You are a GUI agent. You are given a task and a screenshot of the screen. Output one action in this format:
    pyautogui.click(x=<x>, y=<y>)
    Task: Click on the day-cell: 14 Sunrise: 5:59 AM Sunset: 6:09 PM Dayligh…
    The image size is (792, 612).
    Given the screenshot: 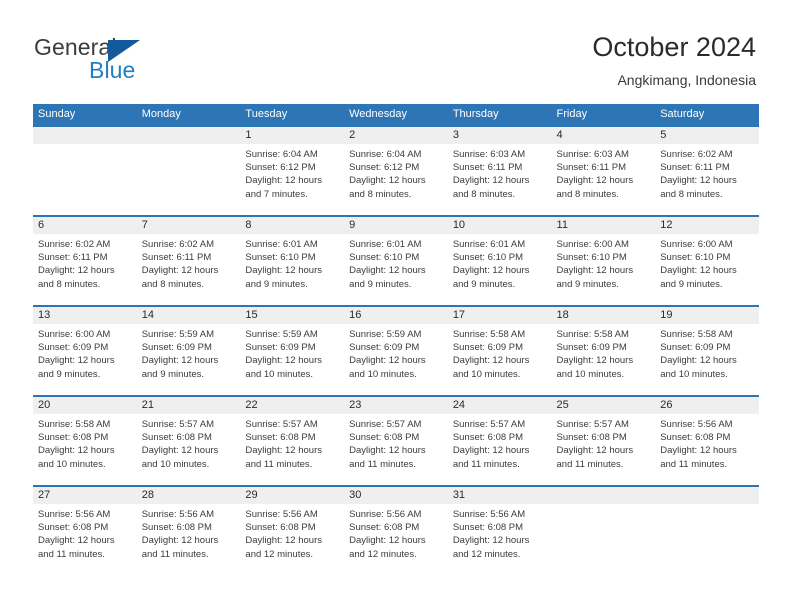 What is the action you would take?
    pyautogui.click(x=188, y=351)
    